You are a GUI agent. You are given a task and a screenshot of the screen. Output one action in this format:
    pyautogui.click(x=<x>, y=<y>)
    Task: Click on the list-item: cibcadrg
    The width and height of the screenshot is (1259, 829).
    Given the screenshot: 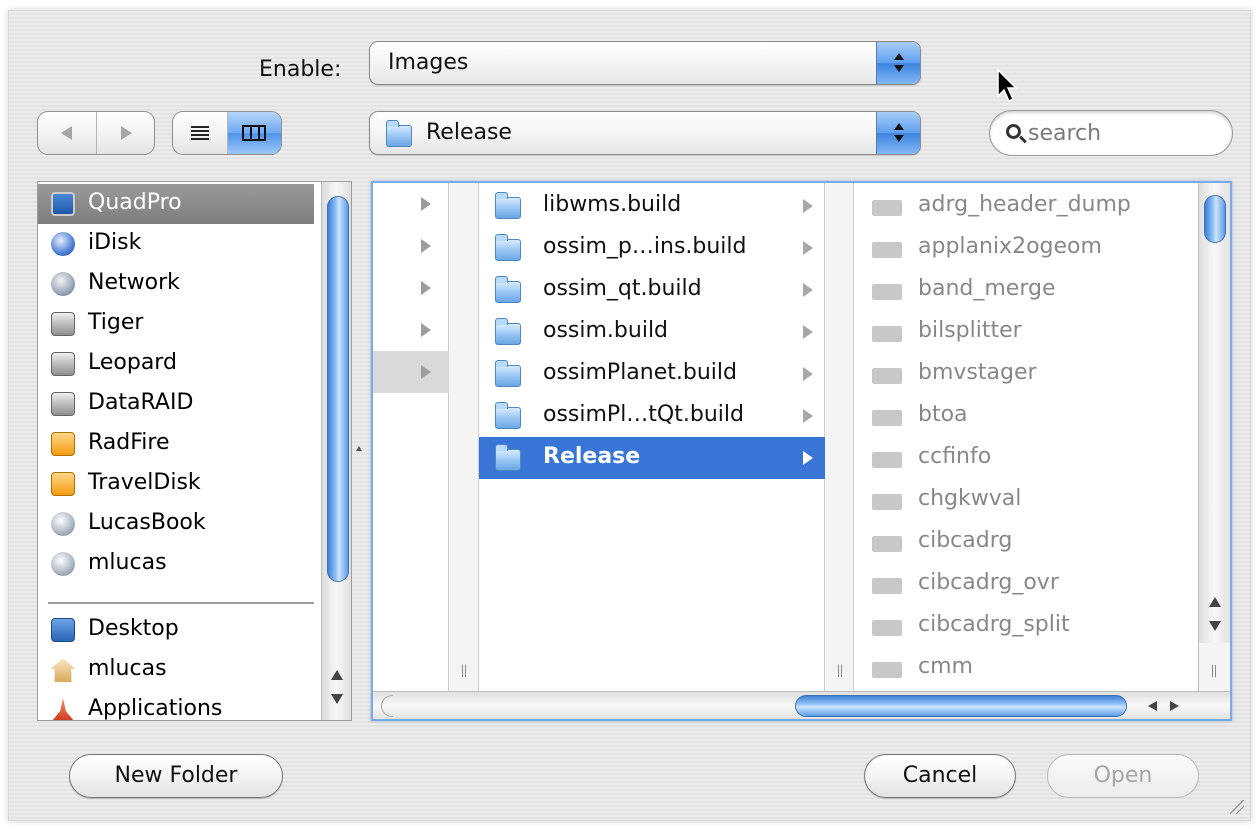 What is the action you would take?
    pyautogui.click(x=1026, y=542)
    